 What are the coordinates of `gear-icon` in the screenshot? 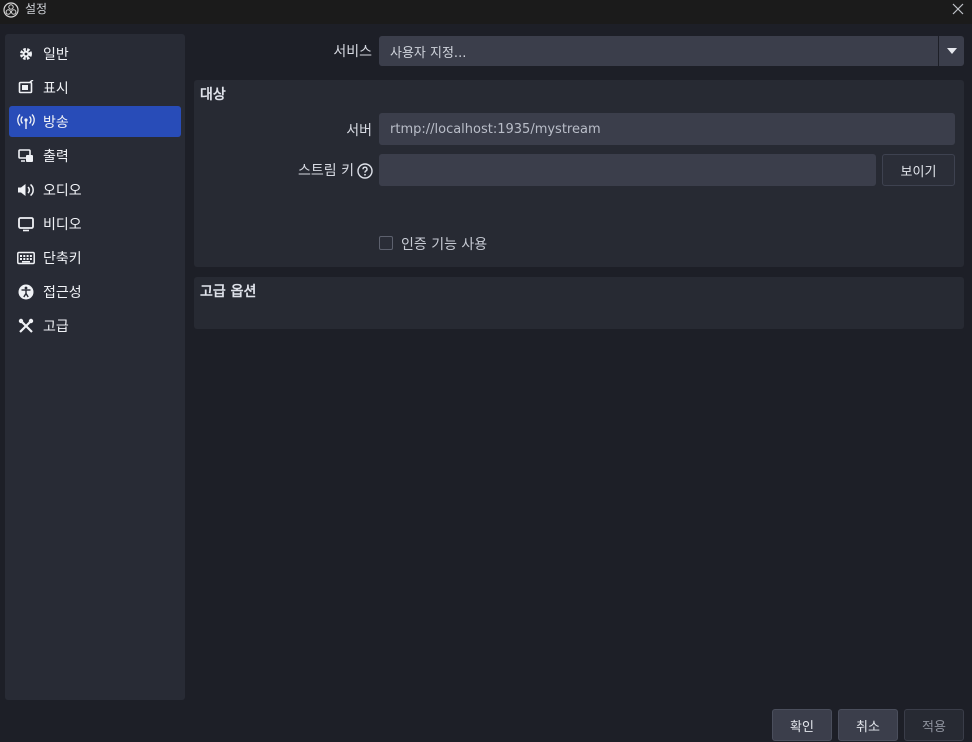 It's located at (26, 54).